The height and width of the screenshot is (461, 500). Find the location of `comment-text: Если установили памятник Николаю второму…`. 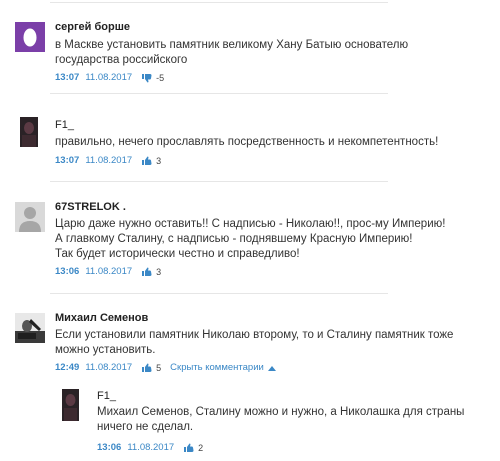

comment-text: Если установили памятник Николаю второму… is located at coordinates (254, 343).